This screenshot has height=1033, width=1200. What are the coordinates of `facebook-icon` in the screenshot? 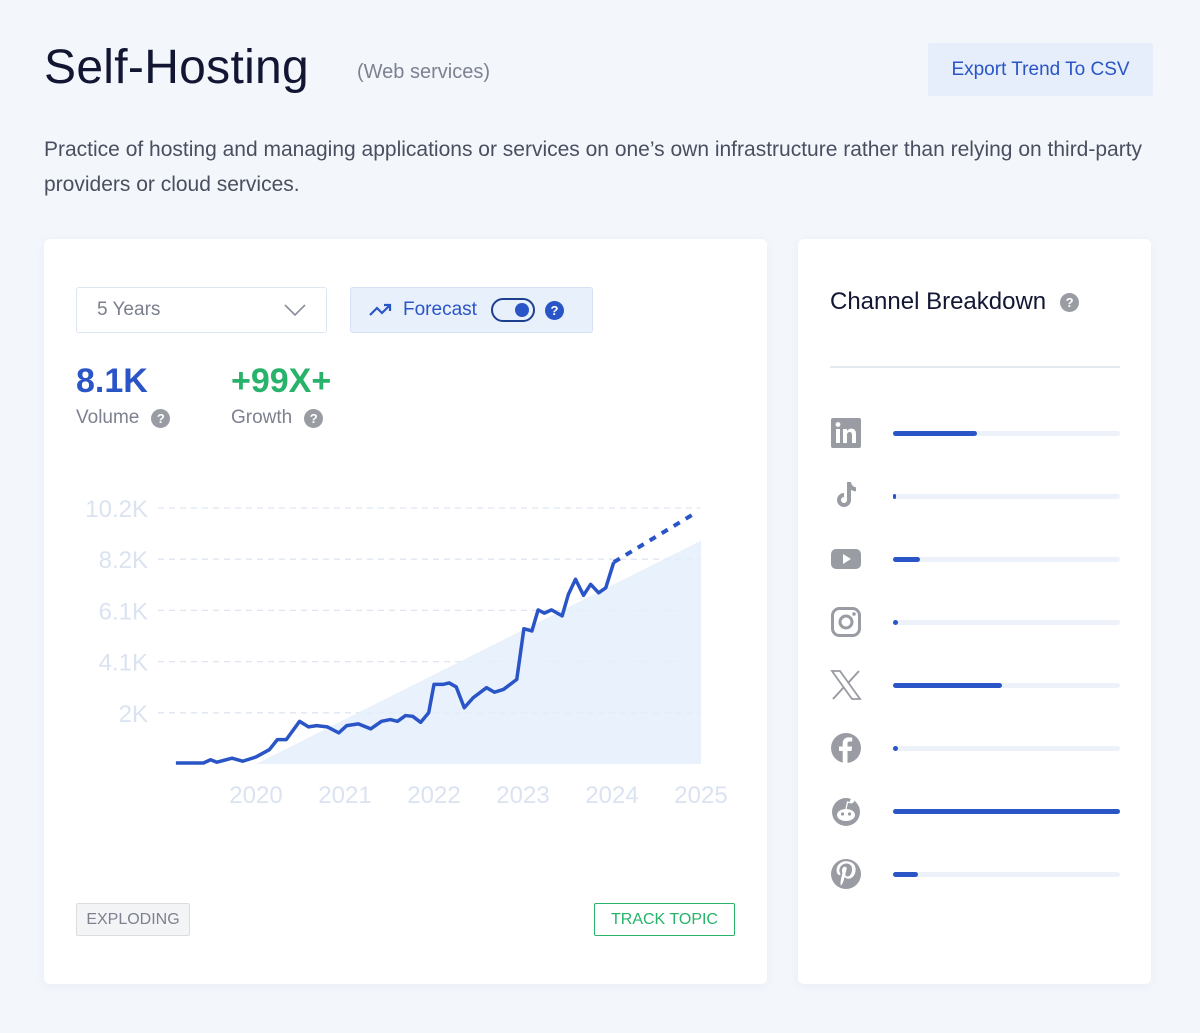 It's located at (846, 748).